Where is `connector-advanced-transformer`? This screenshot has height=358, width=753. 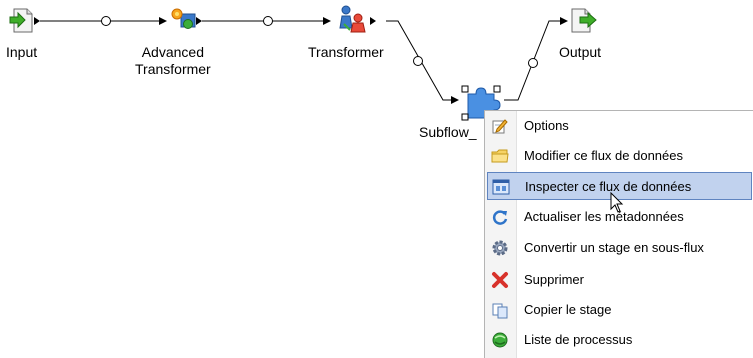 connector-advanced-transformer is located at coordinates (266, 21).